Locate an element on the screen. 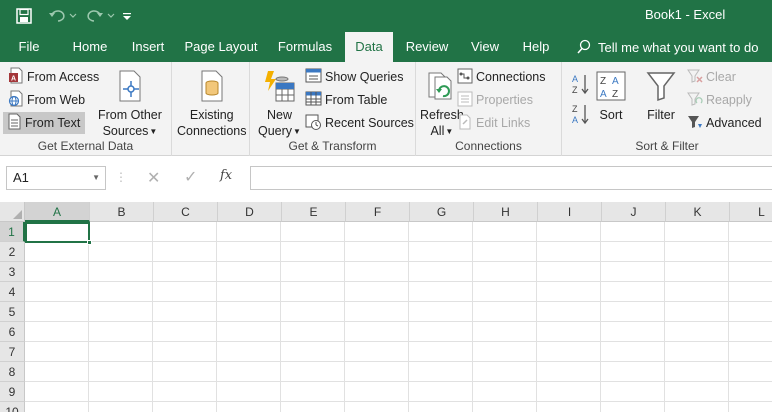  properties-icon is located at coordinates (465, 100).